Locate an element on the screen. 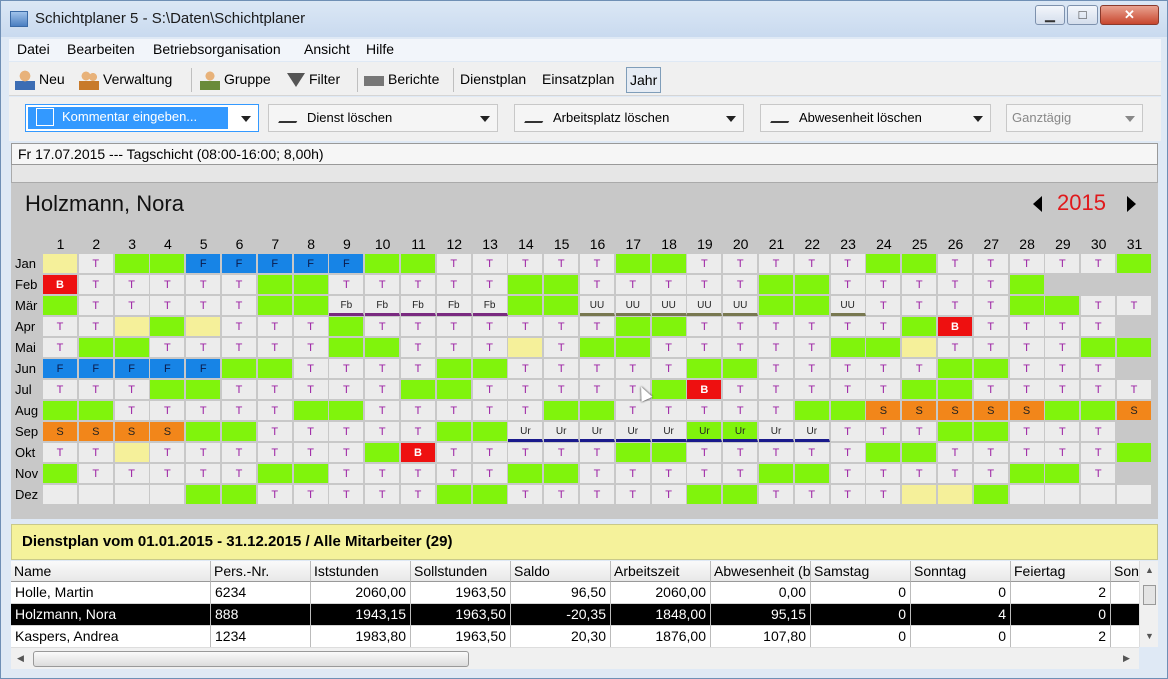  column-header: Arbeitszeit is located at coordinates (661, 571).